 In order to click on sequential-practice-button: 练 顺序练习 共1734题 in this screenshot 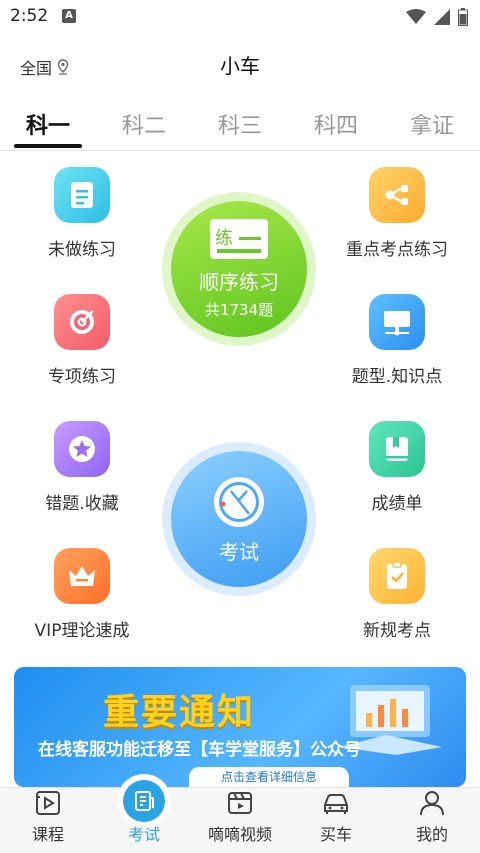, I will do `click(239, 269)`.